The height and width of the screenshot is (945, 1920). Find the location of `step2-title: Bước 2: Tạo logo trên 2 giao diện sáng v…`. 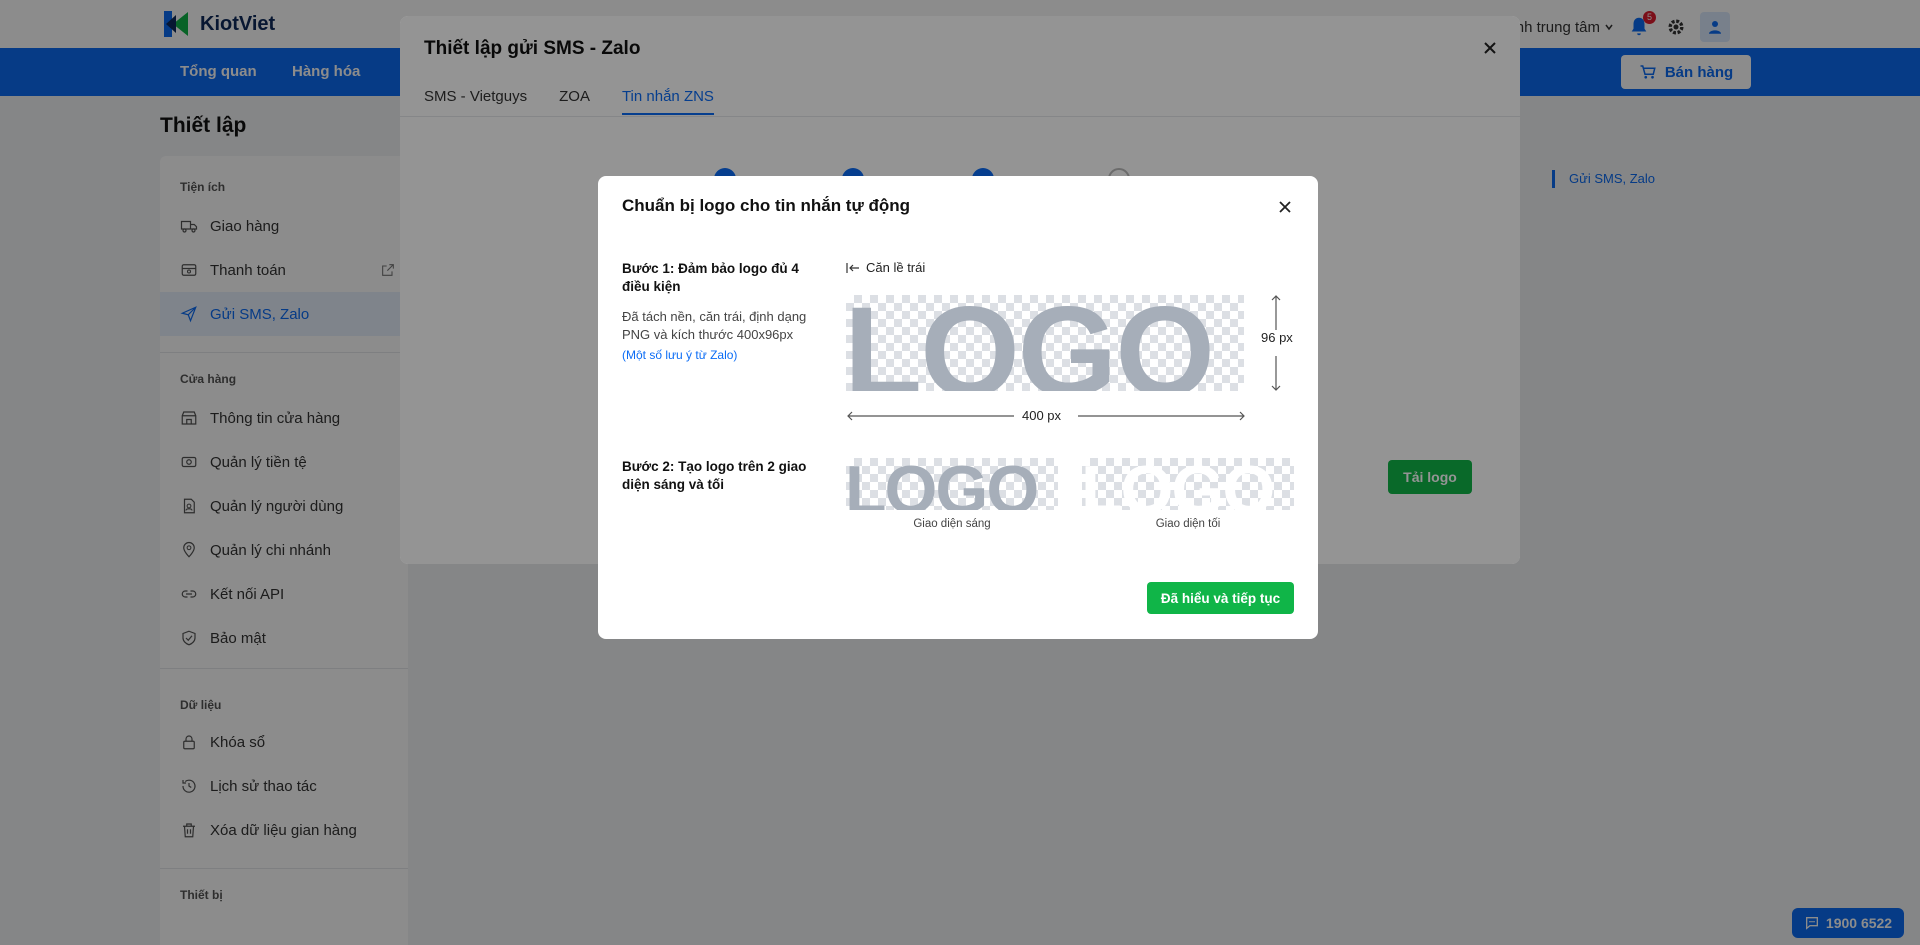

step2-title: Bước 2: Tạo logo trên 2 giao diện sáng v… is located at coordinates (714, 475).